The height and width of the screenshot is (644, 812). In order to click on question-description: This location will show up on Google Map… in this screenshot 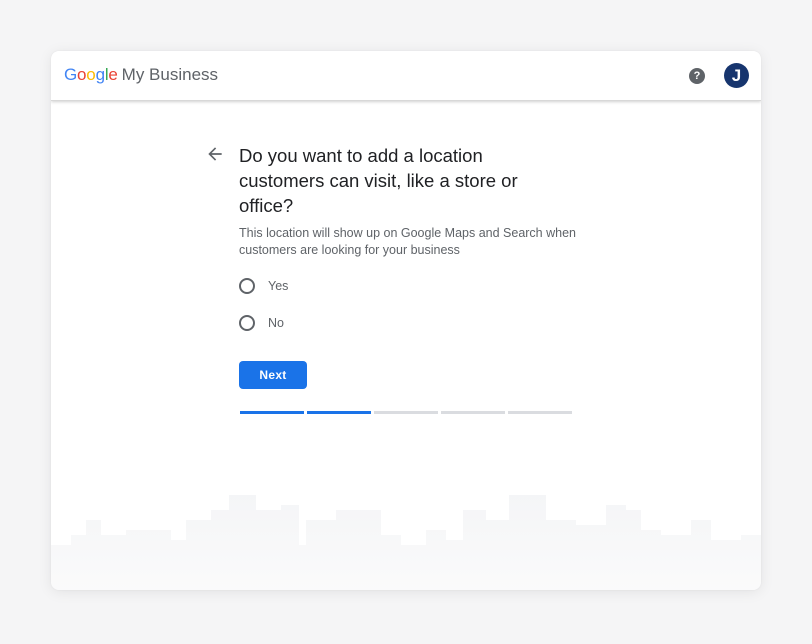, I will do `click(407, 241)`.